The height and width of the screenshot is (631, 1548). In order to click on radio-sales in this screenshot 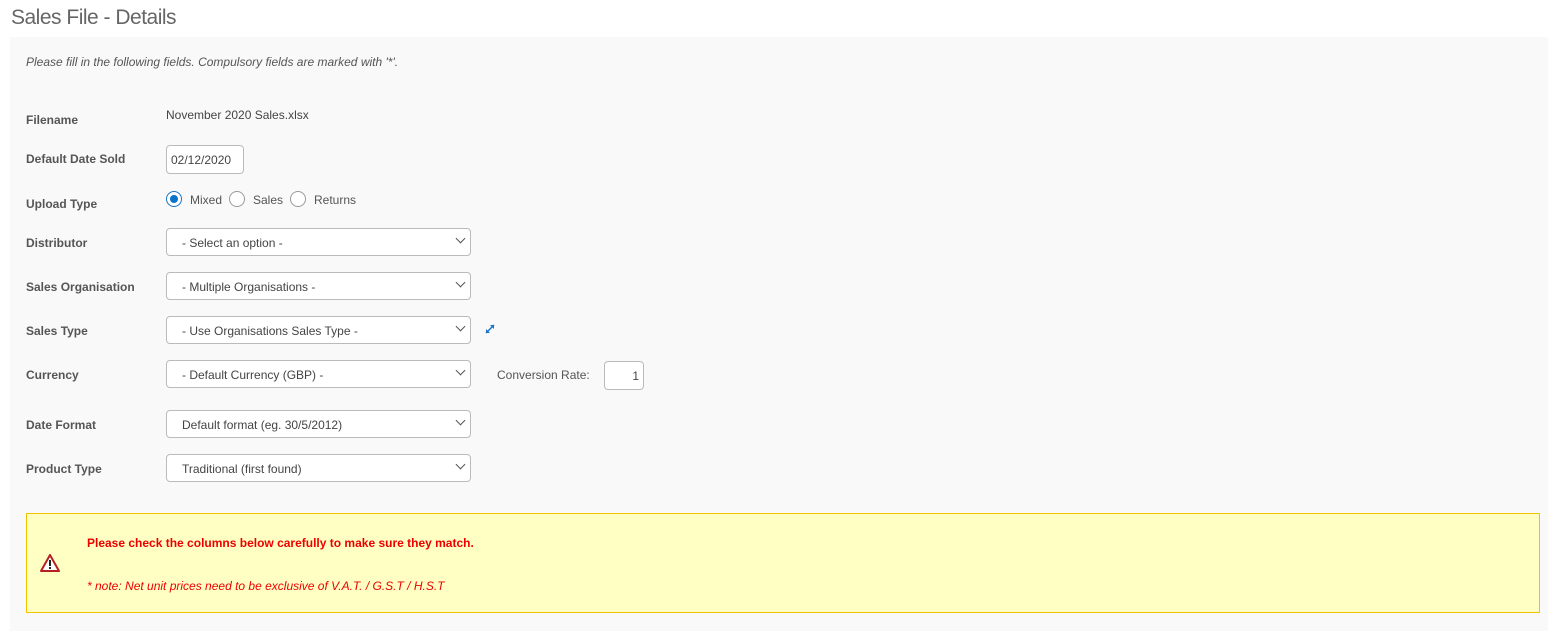, I will do `click(237, 199)`.